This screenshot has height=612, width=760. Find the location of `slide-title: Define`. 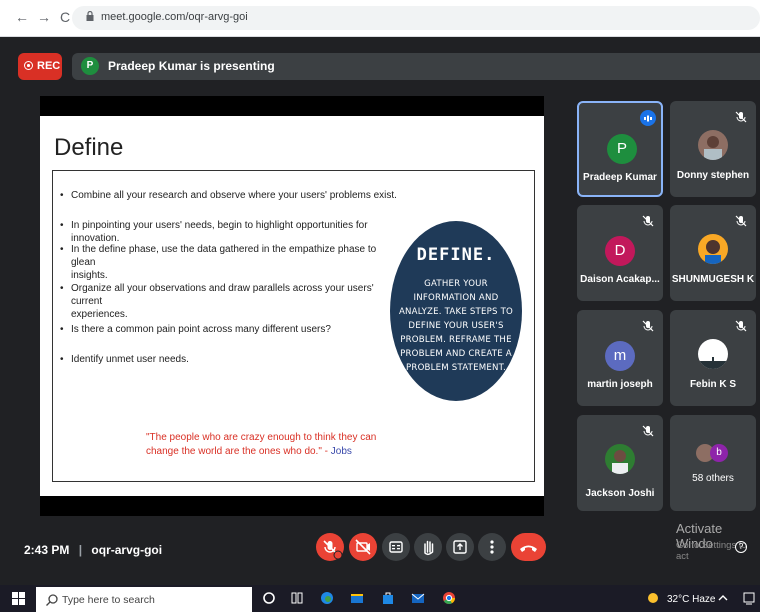

slide-title: Define is located at coordinates (89, 147).